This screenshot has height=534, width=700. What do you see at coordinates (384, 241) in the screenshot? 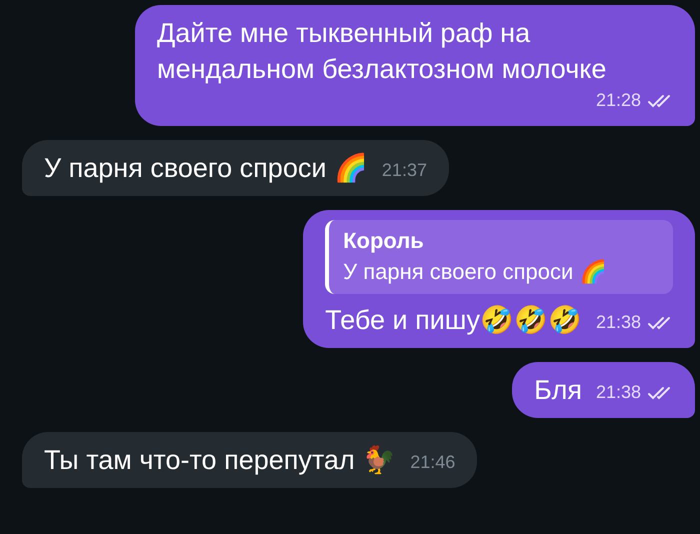
I see `reply-author: Король` at bounding box center [384, 241].